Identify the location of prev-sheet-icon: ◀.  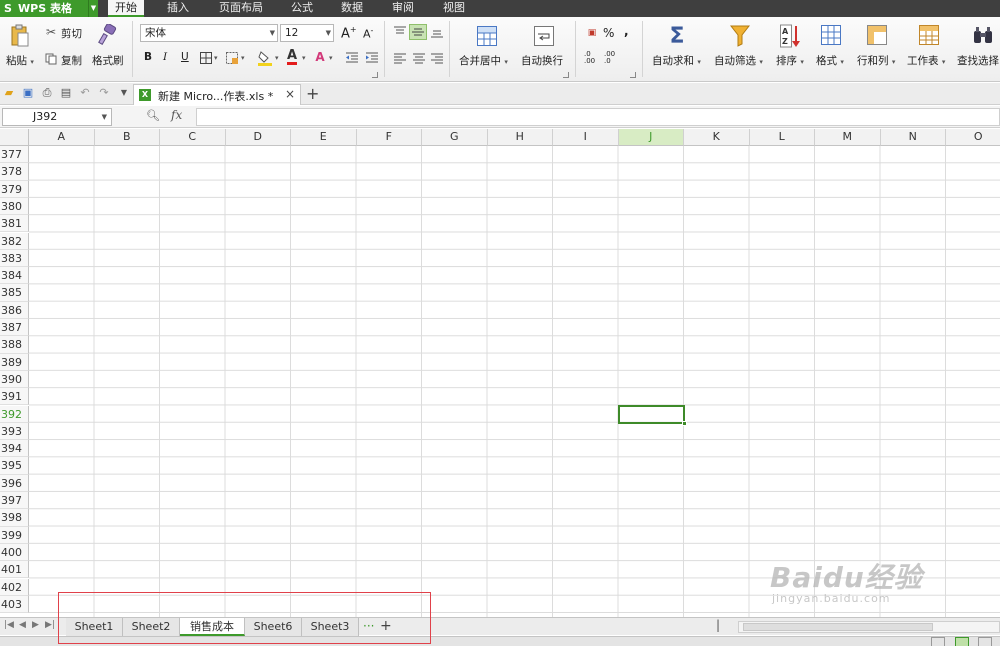
(22, 625).